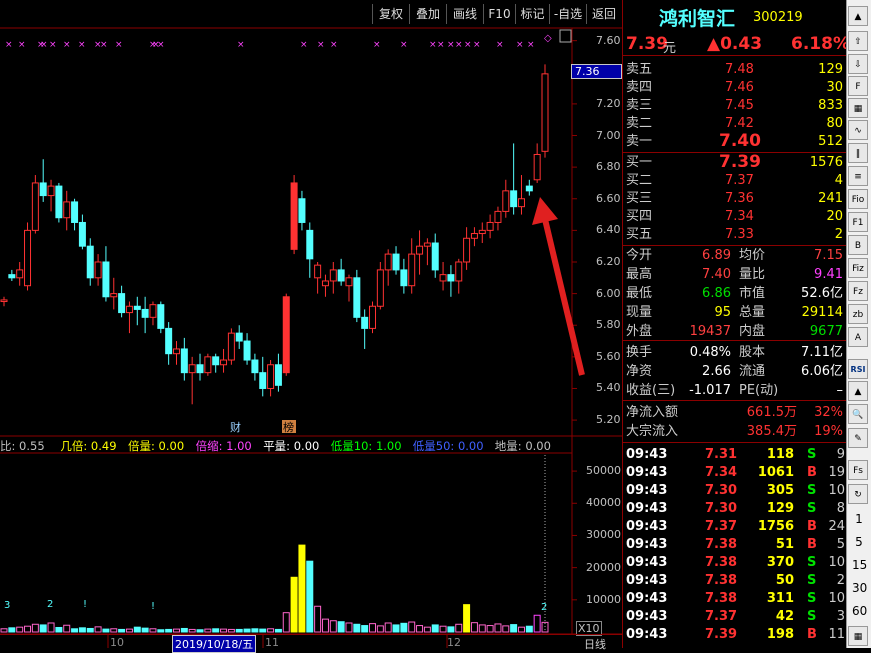 The image size is (871, 653). I want to click on tick-row: 09:43 7.30 305 S 10, so click(735, 491).